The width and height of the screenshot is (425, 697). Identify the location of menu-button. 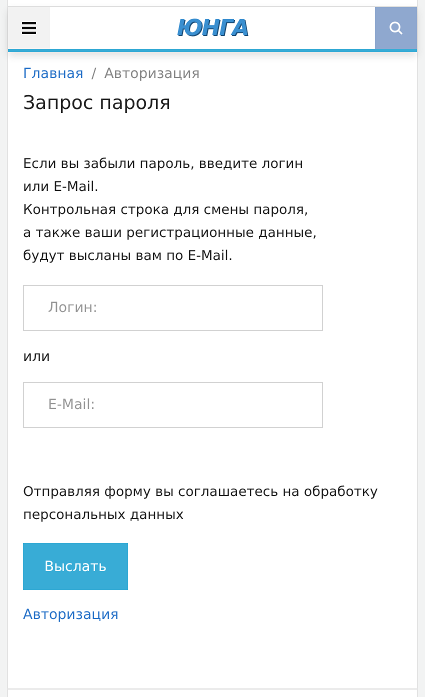
(29, 28).